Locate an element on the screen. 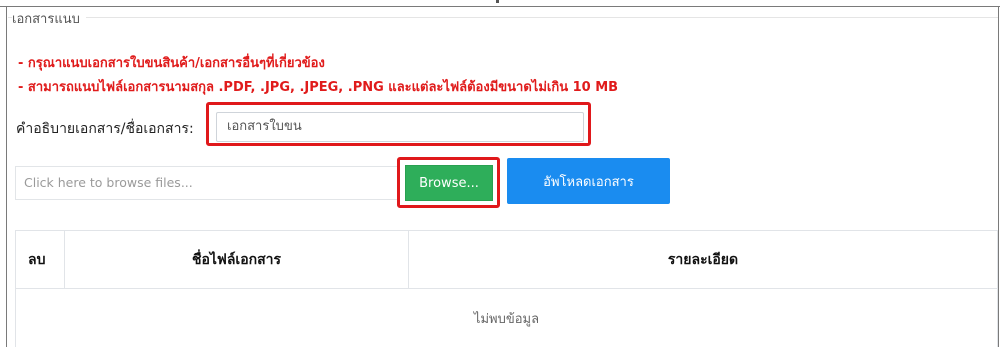 The image size is (1000, 348). column-header-delete: ลบ is located at coordinates (40, 259).